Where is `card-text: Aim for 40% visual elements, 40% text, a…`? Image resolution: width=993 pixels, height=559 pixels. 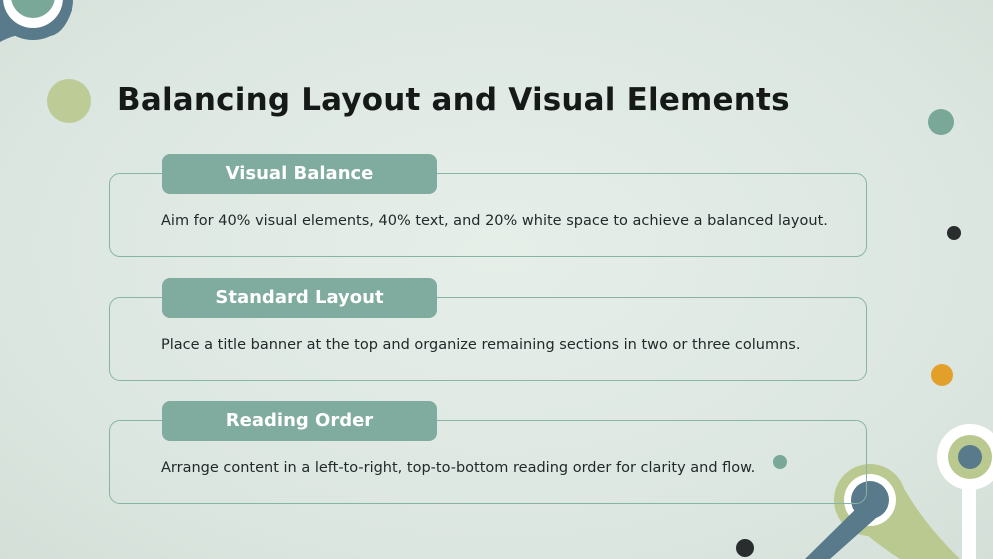
card-text: Aim for 40% visual elements, 40% text, a… is located at coordinates (494, 221).